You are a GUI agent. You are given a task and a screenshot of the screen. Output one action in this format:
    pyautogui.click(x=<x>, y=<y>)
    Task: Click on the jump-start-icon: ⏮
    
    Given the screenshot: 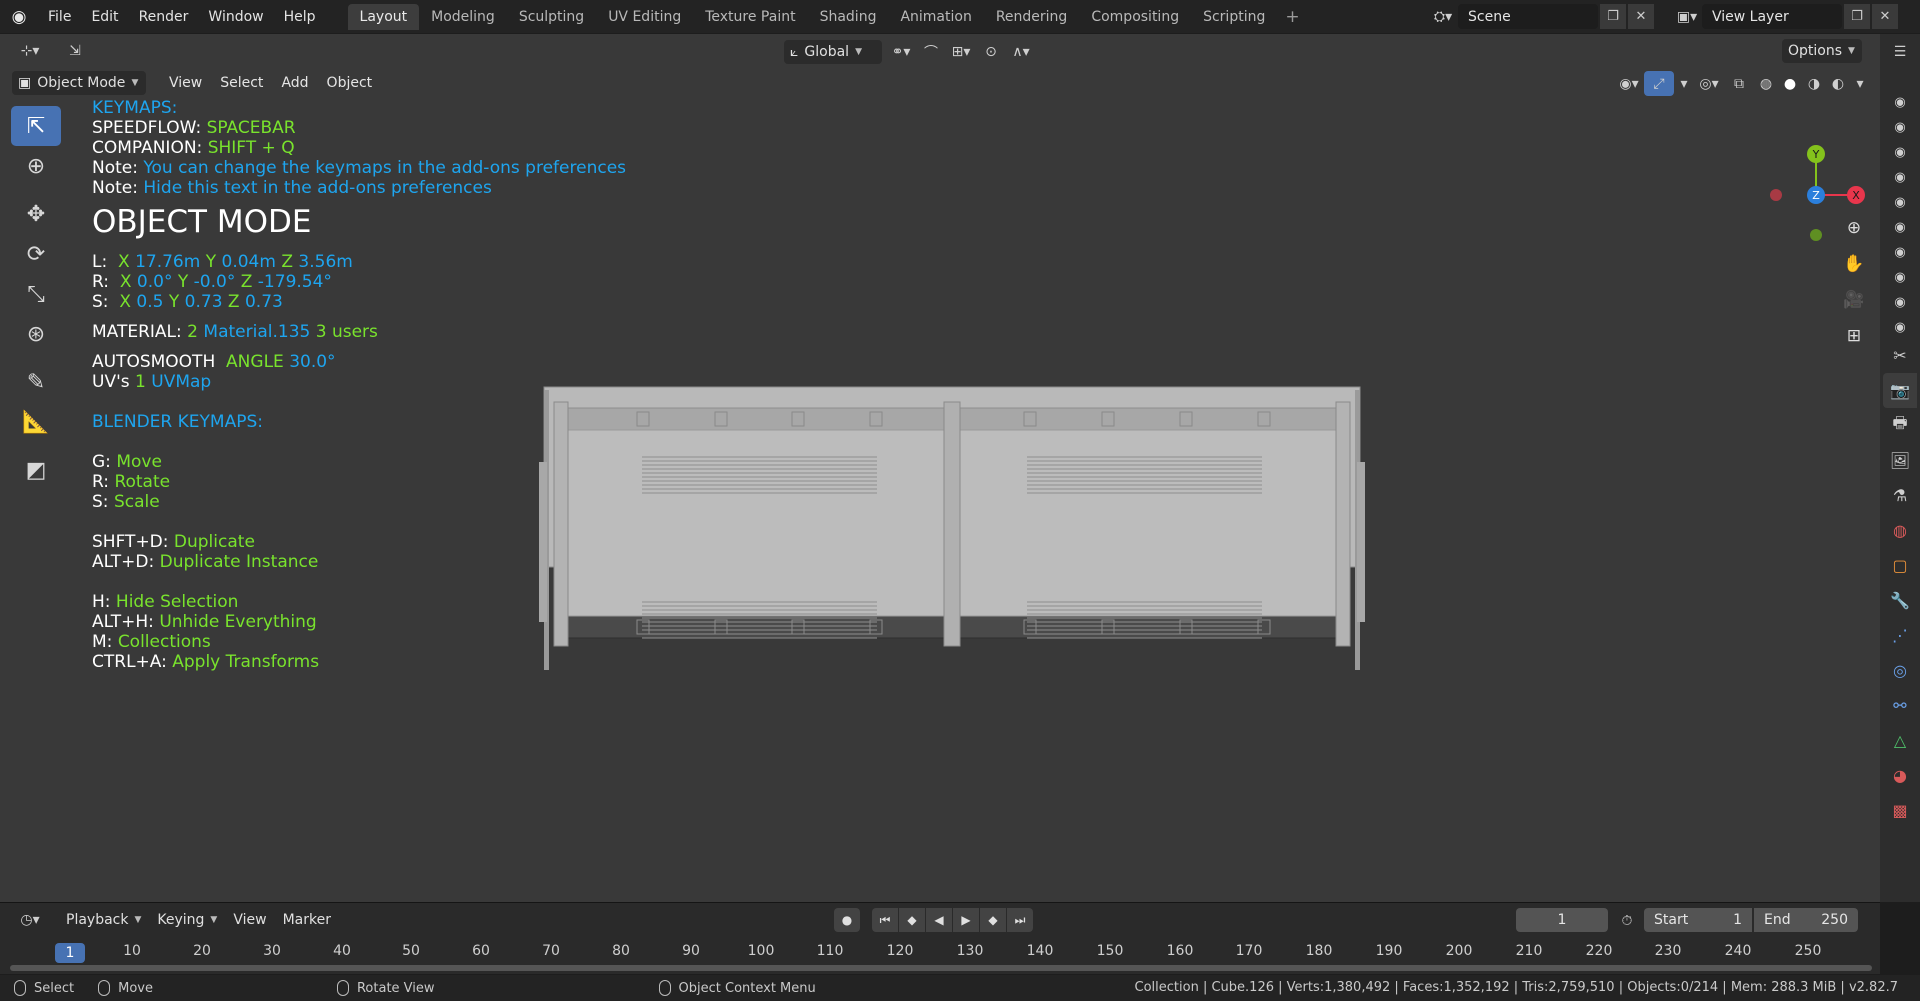 What is the action you would take?
    pyautogui.click(x=885, y=920)
    